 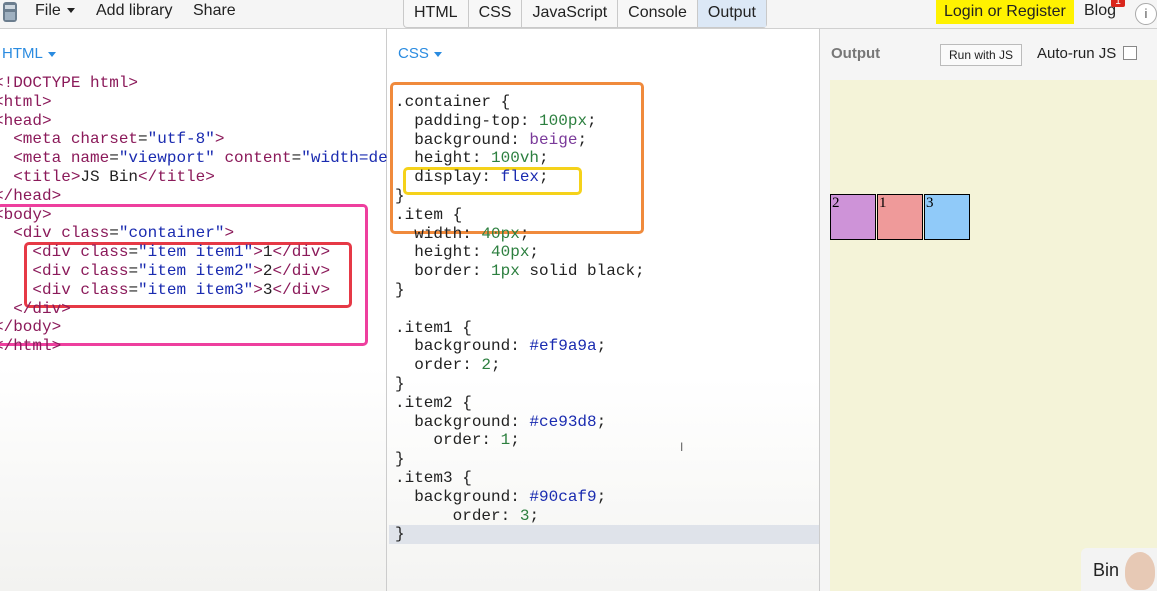 I want to click on code-line: .item3 {, so click(x=433, y=477).